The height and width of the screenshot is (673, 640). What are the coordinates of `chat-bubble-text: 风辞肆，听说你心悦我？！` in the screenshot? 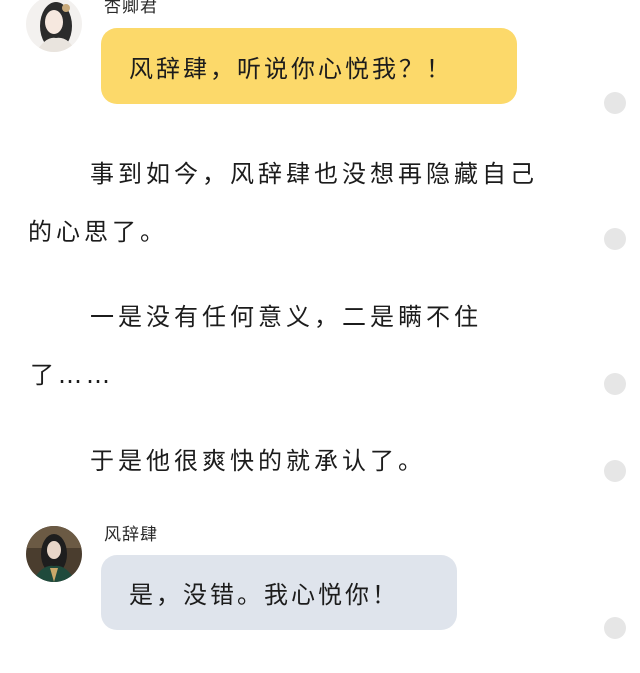 It's located at (291, 68).